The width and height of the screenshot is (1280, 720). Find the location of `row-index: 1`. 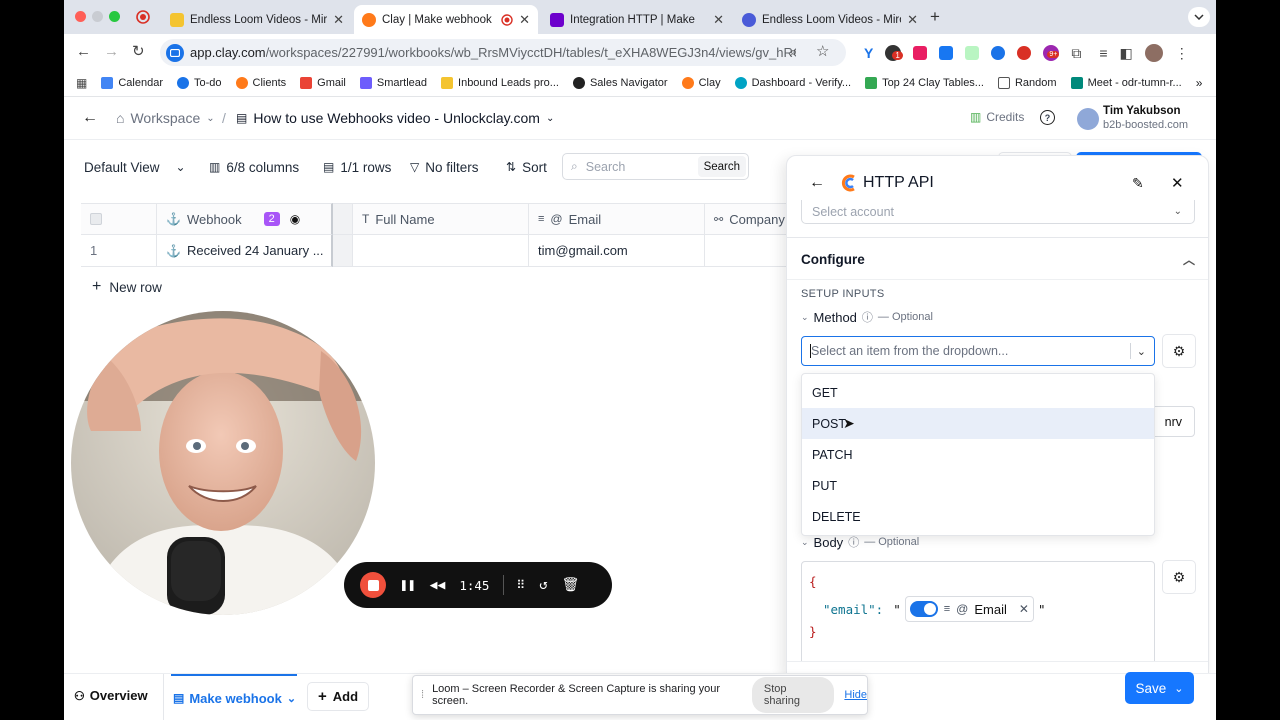

row-index: 1 is located at coordinates (119, 251).